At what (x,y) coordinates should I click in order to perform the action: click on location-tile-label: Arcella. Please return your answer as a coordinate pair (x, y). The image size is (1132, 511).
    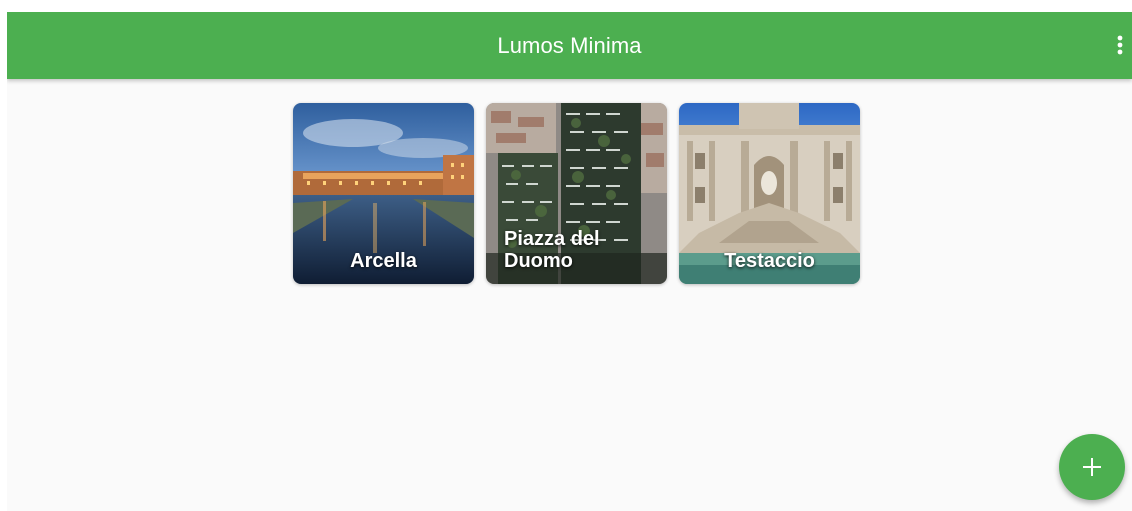
    Looking at the image, I should click on (383, 261).